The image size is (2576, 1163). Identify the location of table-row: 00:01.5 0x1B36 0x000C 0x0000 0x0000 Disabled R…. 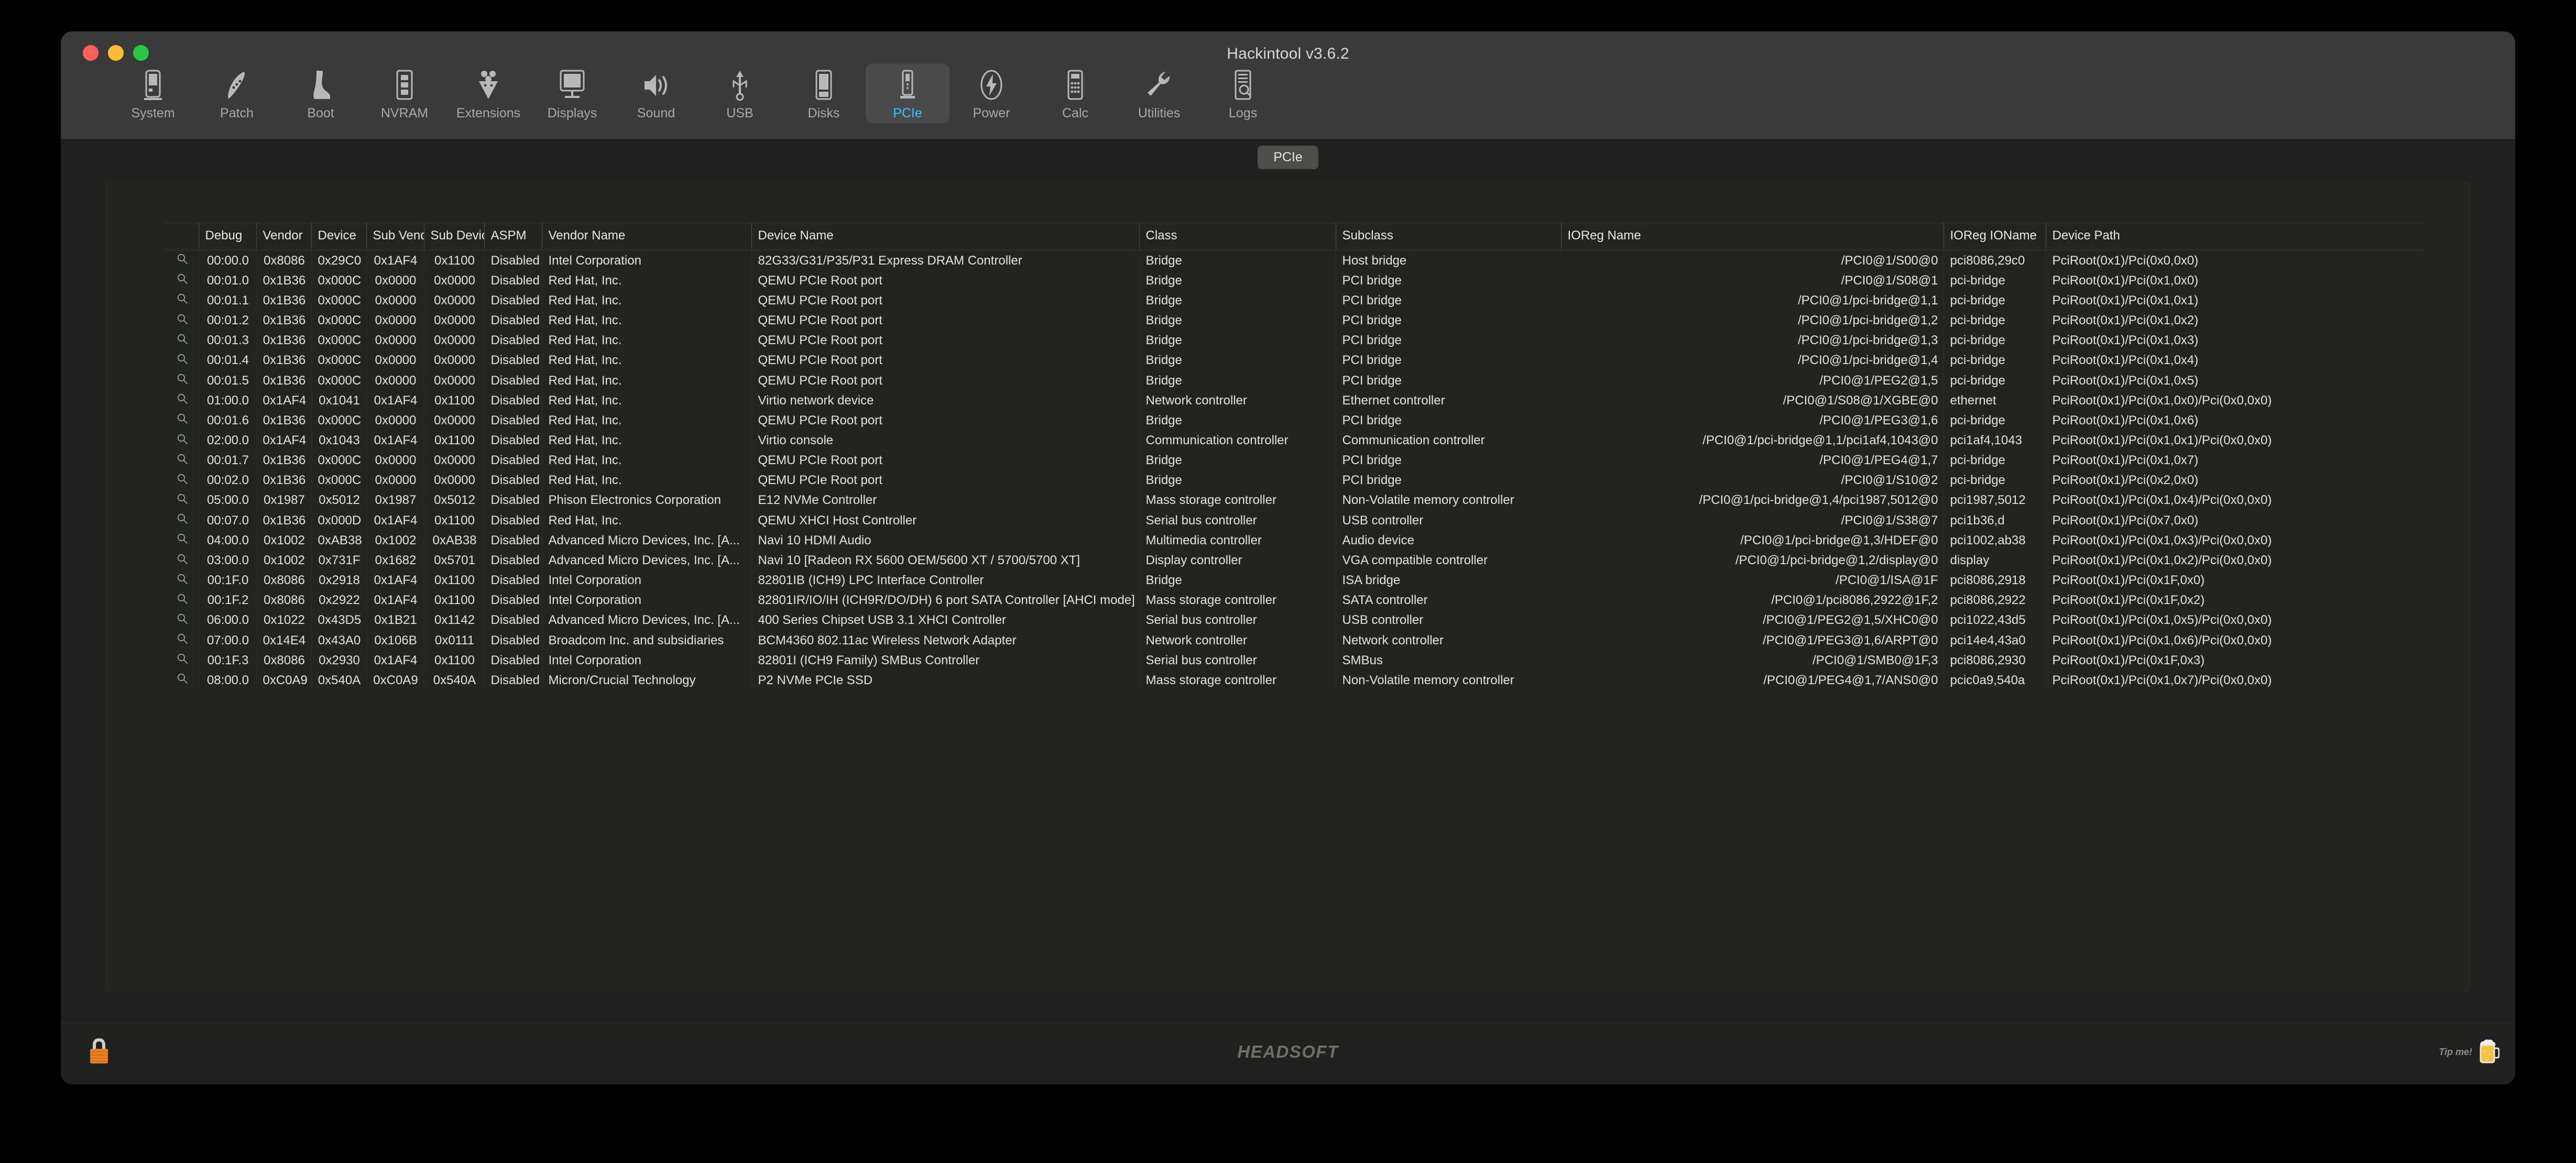
(1294, 380).